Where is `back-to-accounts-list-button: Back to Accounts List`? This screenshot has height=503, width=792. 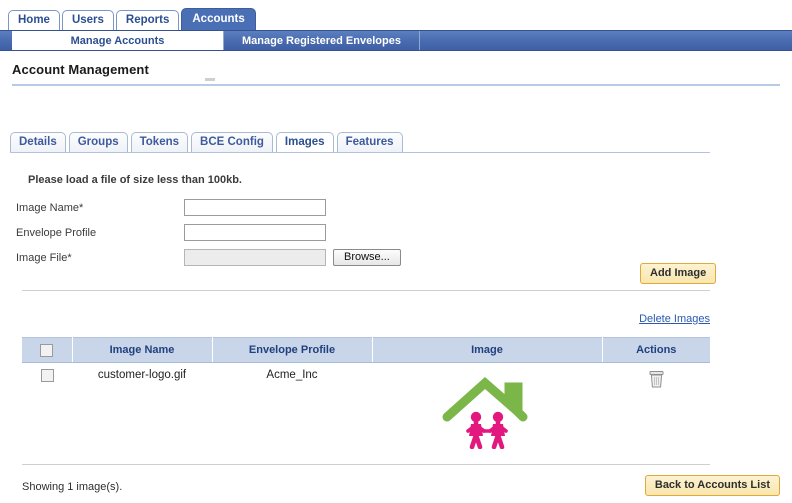 back-to-accounts-list-button: Back to Accounts List is located at coordinates (712, 485).